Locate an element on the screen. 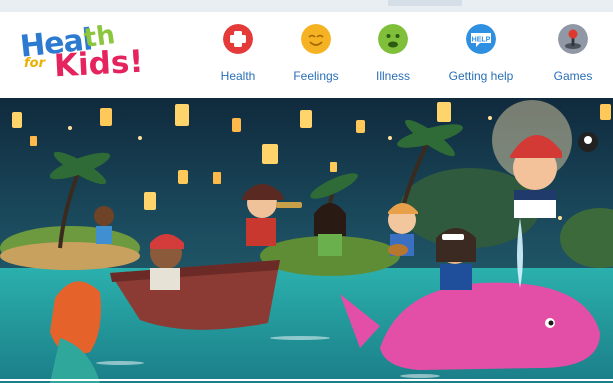 This screenshot has height=383, width=613. health-for-kids-logo: Heal th Kids! for is located at coordinates (85, 52).